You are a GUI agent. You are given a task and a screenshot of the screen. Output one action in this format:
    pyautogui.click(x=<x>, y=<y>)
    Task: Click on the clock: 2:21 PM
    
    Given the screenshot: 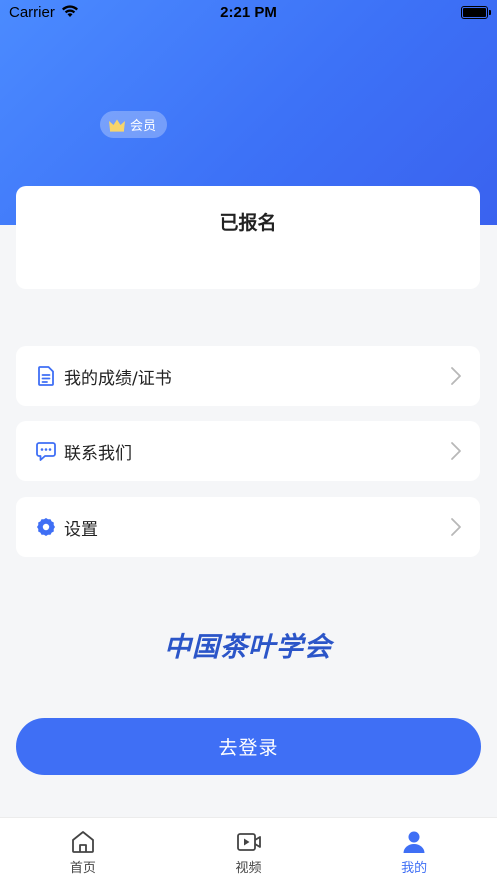 What is the action you would take?
    pyautogui.click(x=248, y=12)
    